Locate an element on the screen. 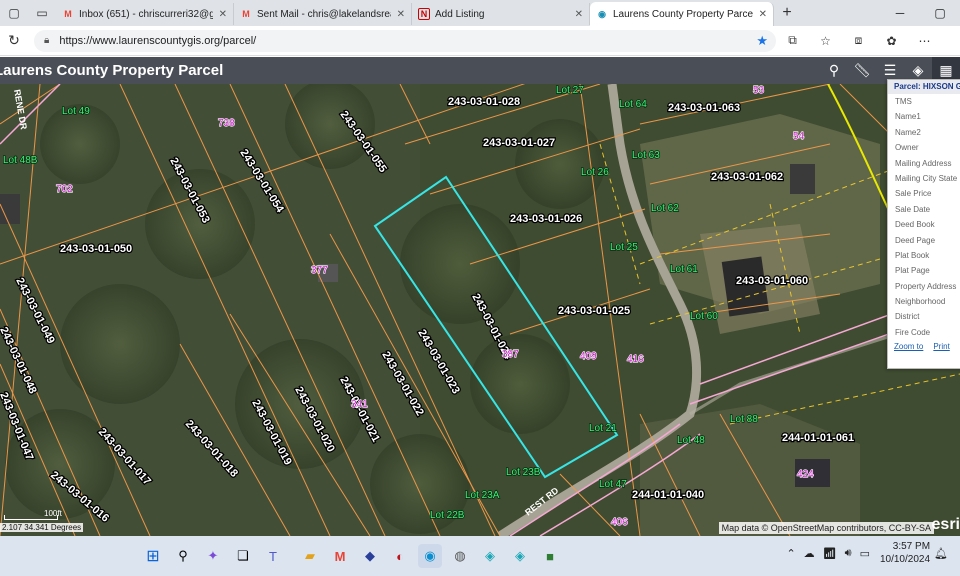 This screenshot has width=960, height=576. lot-label: Lot 48B is located at coordinates (20, 160).